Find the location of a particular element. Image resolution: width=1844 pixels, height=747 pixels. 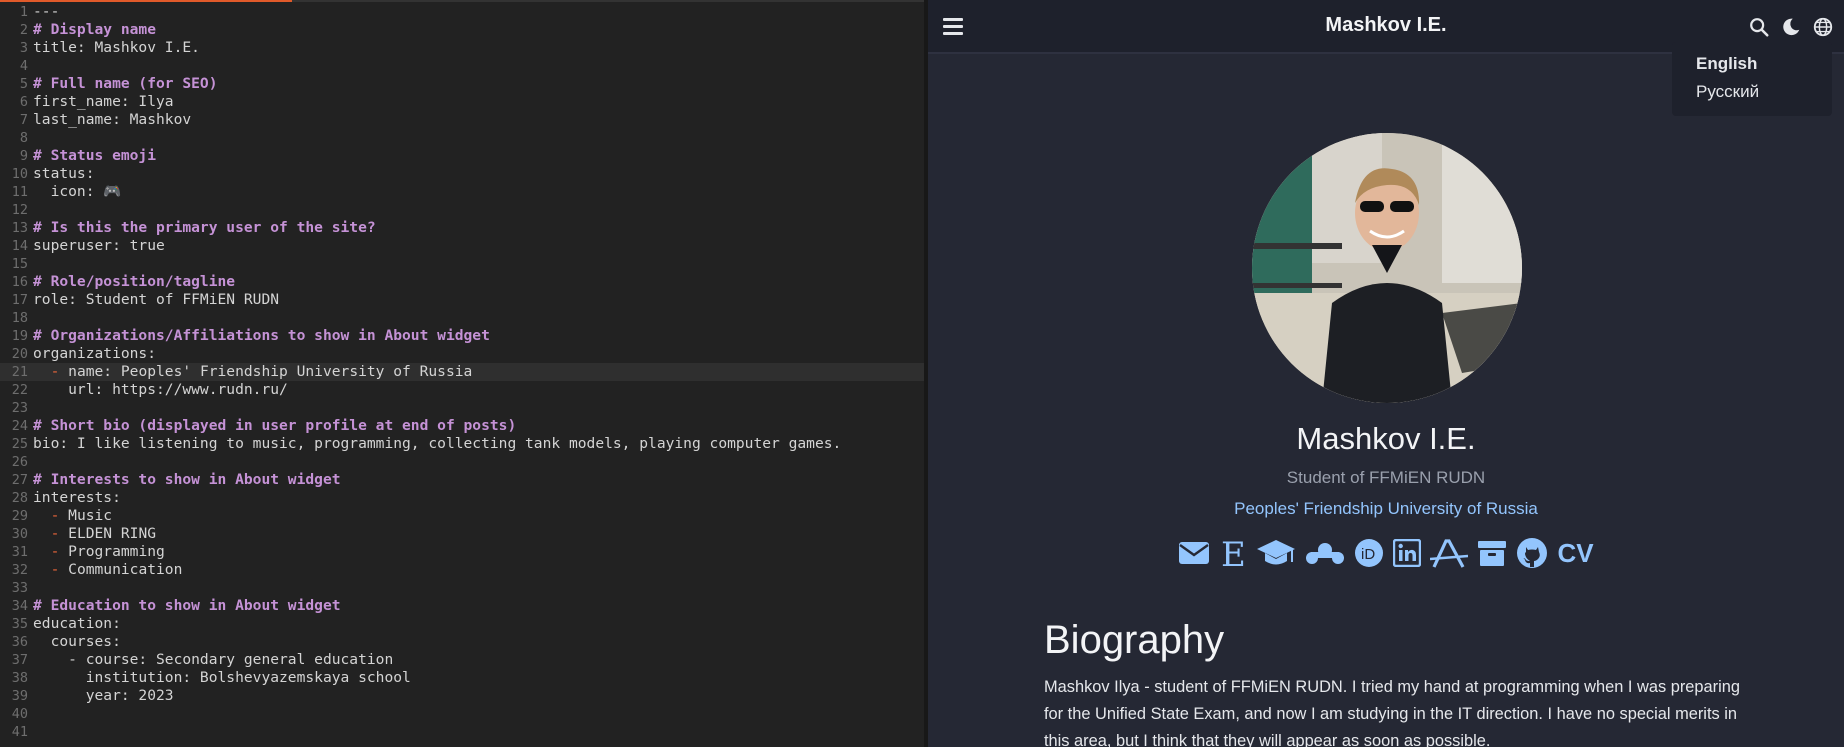

orcid-icon: iD is located at coordinates (1369, 553).